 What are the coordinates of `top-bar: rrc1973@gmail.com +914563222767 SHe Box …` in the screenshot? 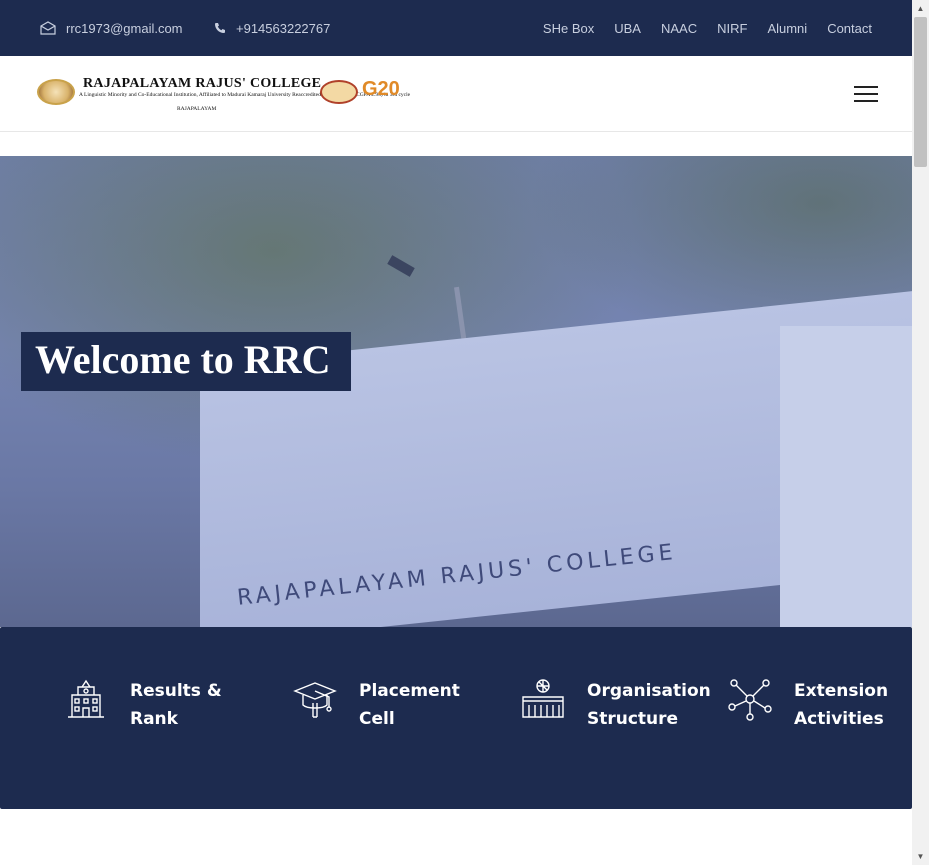 It's located at (456, 28).